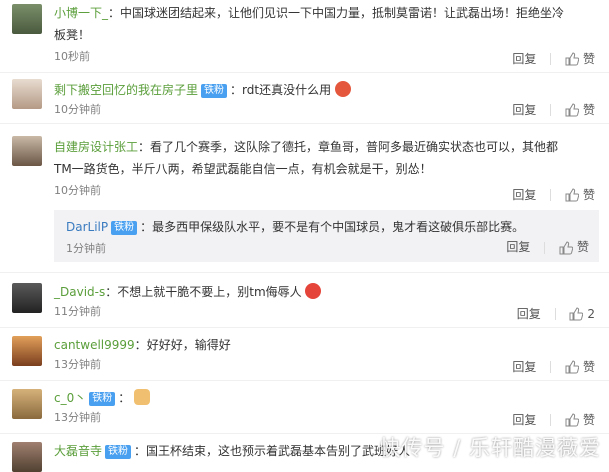 The width and height of the screenshot is (609, 472). Describe the element at coordinates (87, 227) in the screenshot. I see `reply-username: DarLilP` at that location.